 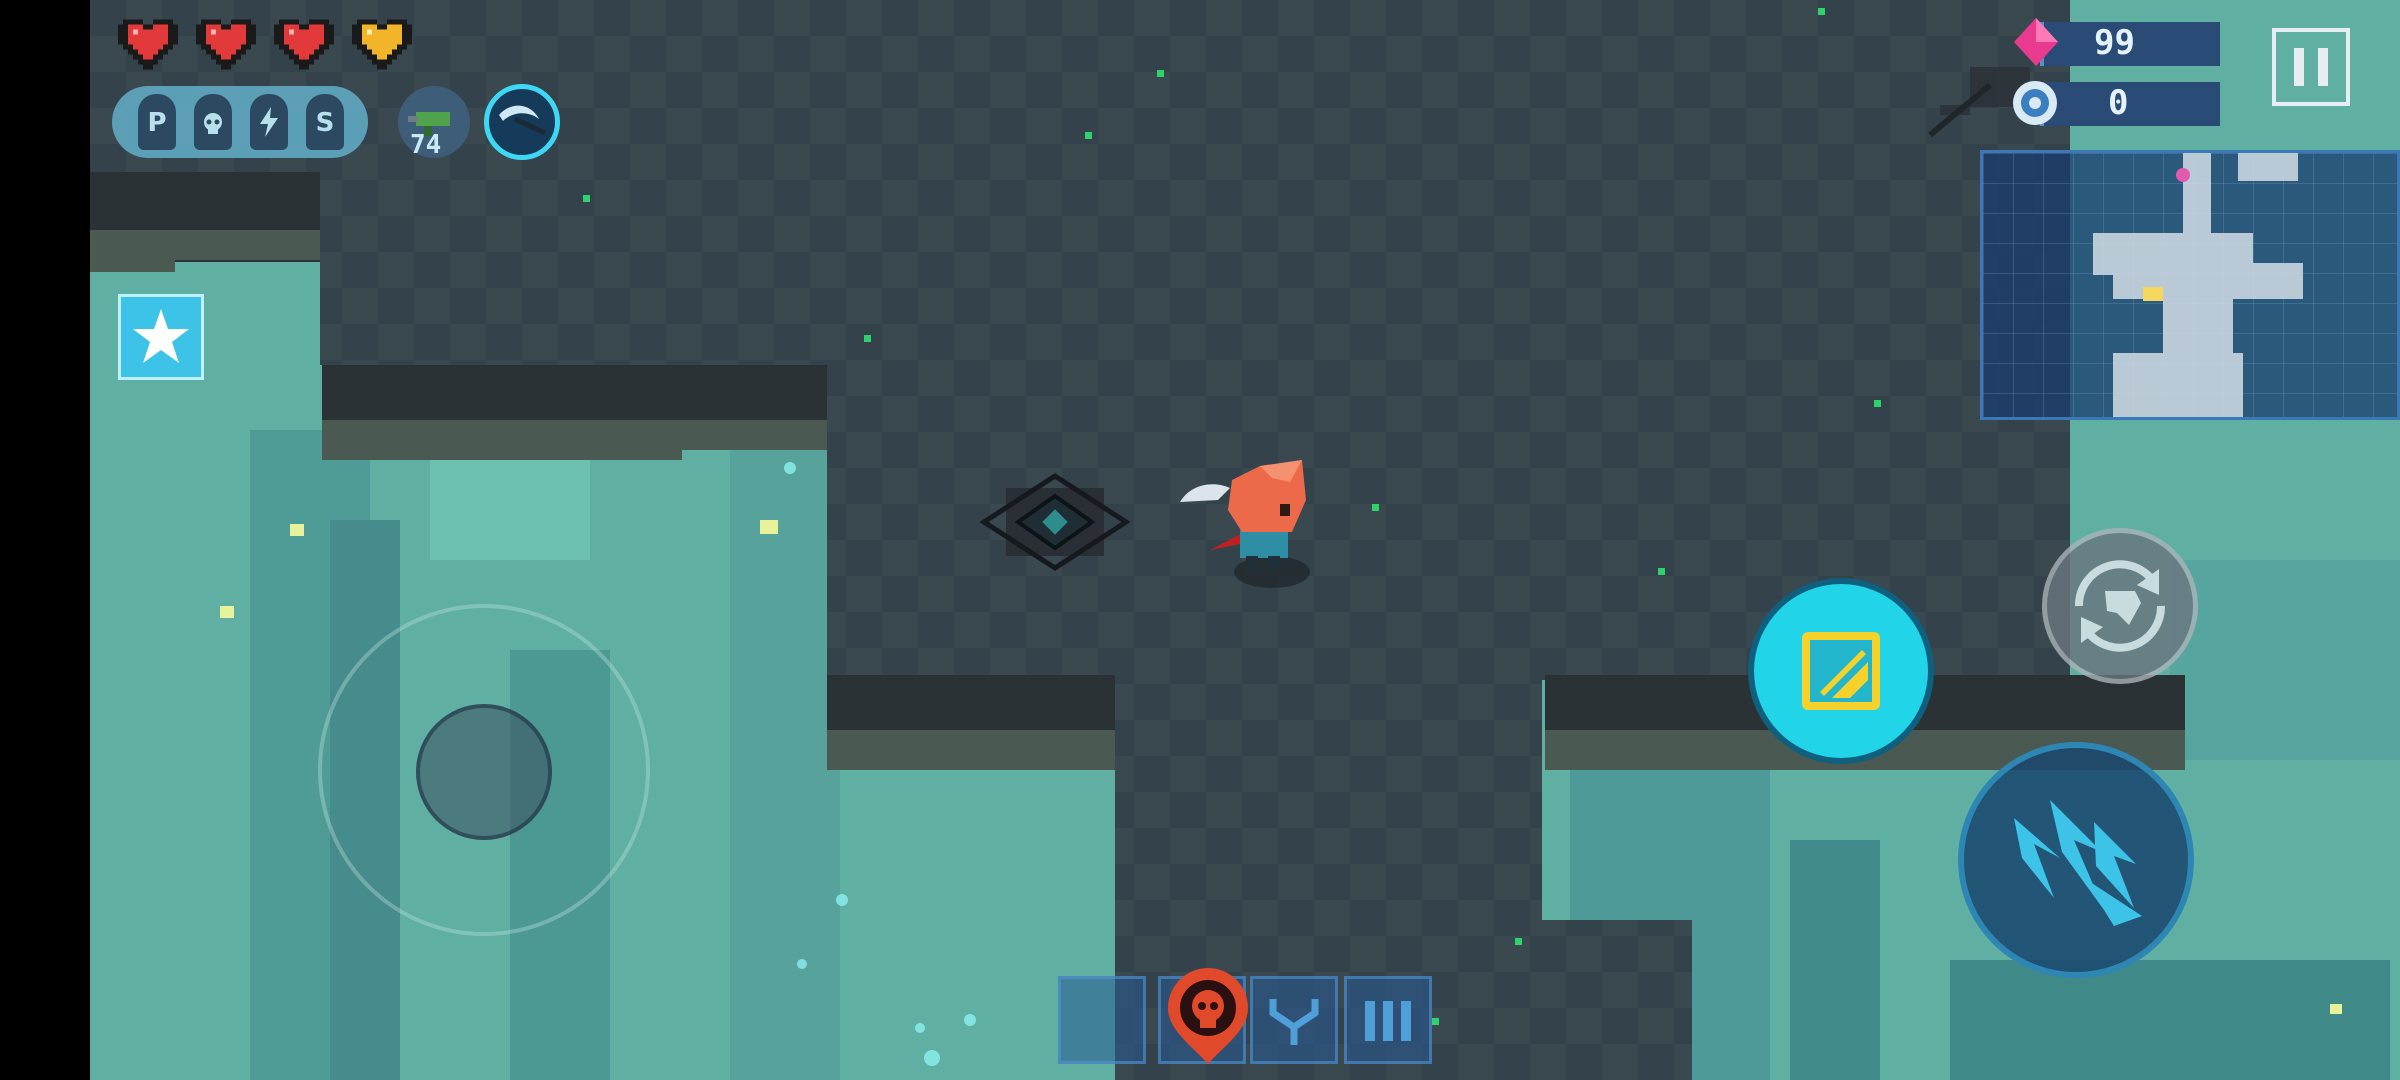 What do you see at coordinates (2130, 104) in the screenshot?
I see `parts-bar` at bounding box center [2130, 104].